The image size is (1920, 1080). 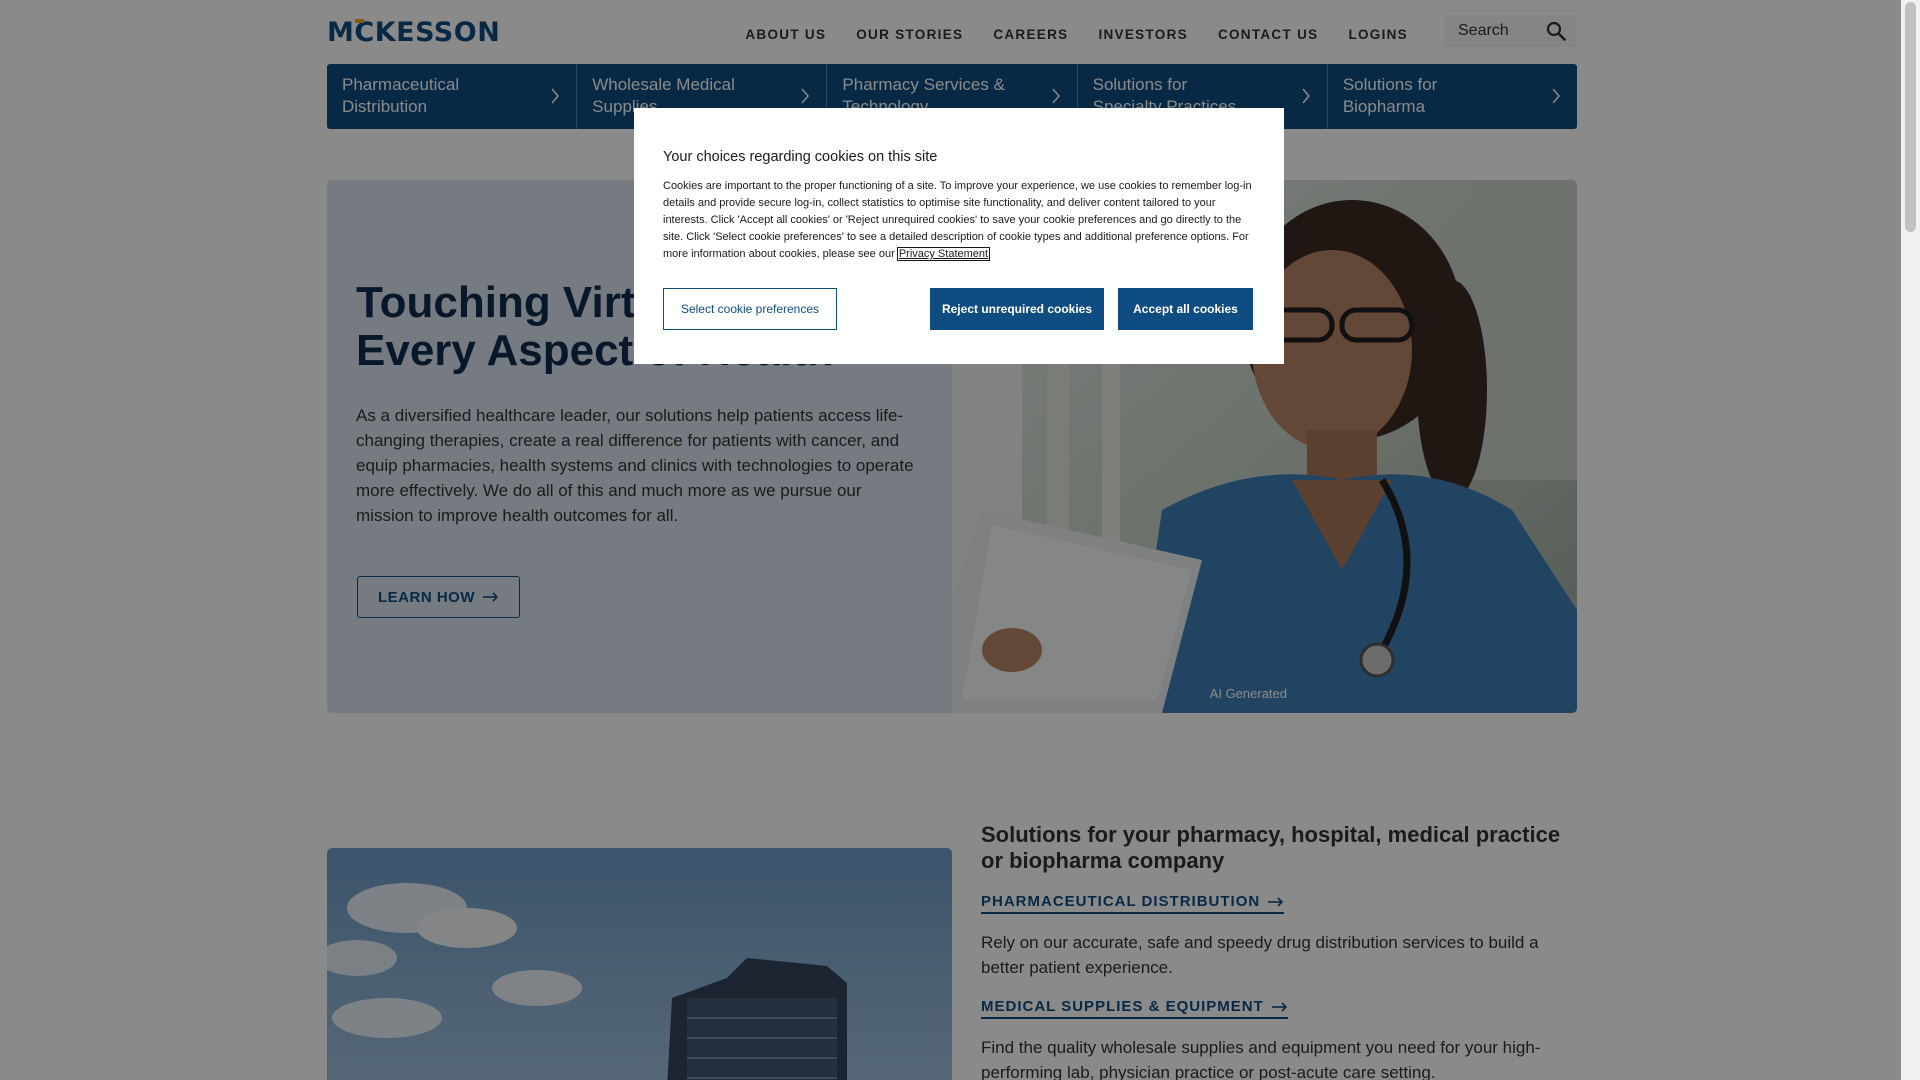 What do you see at coordinates (1185, 309) in the screenshot?
I see `accept-all-cookies-button: Accept all cookies` at bounding box center [1185, 309].